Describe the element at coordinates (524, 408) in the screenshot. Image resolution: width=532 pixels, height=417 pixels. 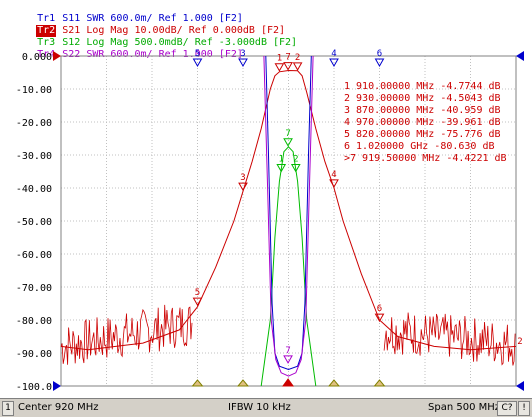
I see `warning-indicator: !` at that location.